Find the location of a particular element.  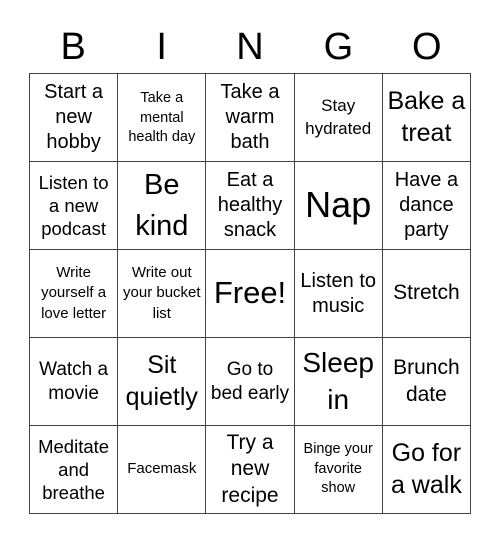

bingo-cell: Free! is located at coordinates (250, 294).